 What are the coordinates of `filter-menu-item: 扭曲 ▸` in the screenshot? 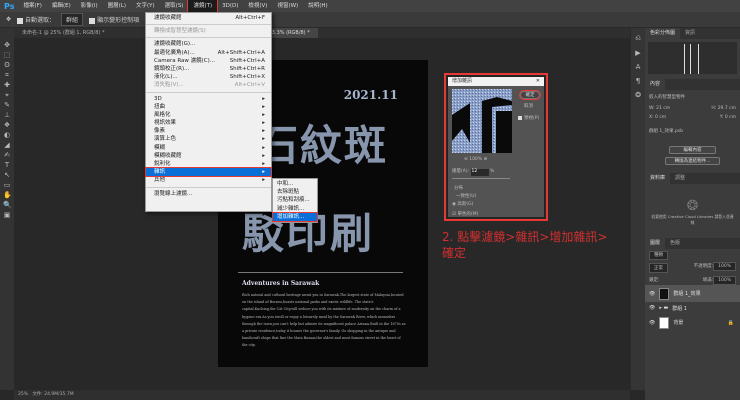 It's located at (208, 107).